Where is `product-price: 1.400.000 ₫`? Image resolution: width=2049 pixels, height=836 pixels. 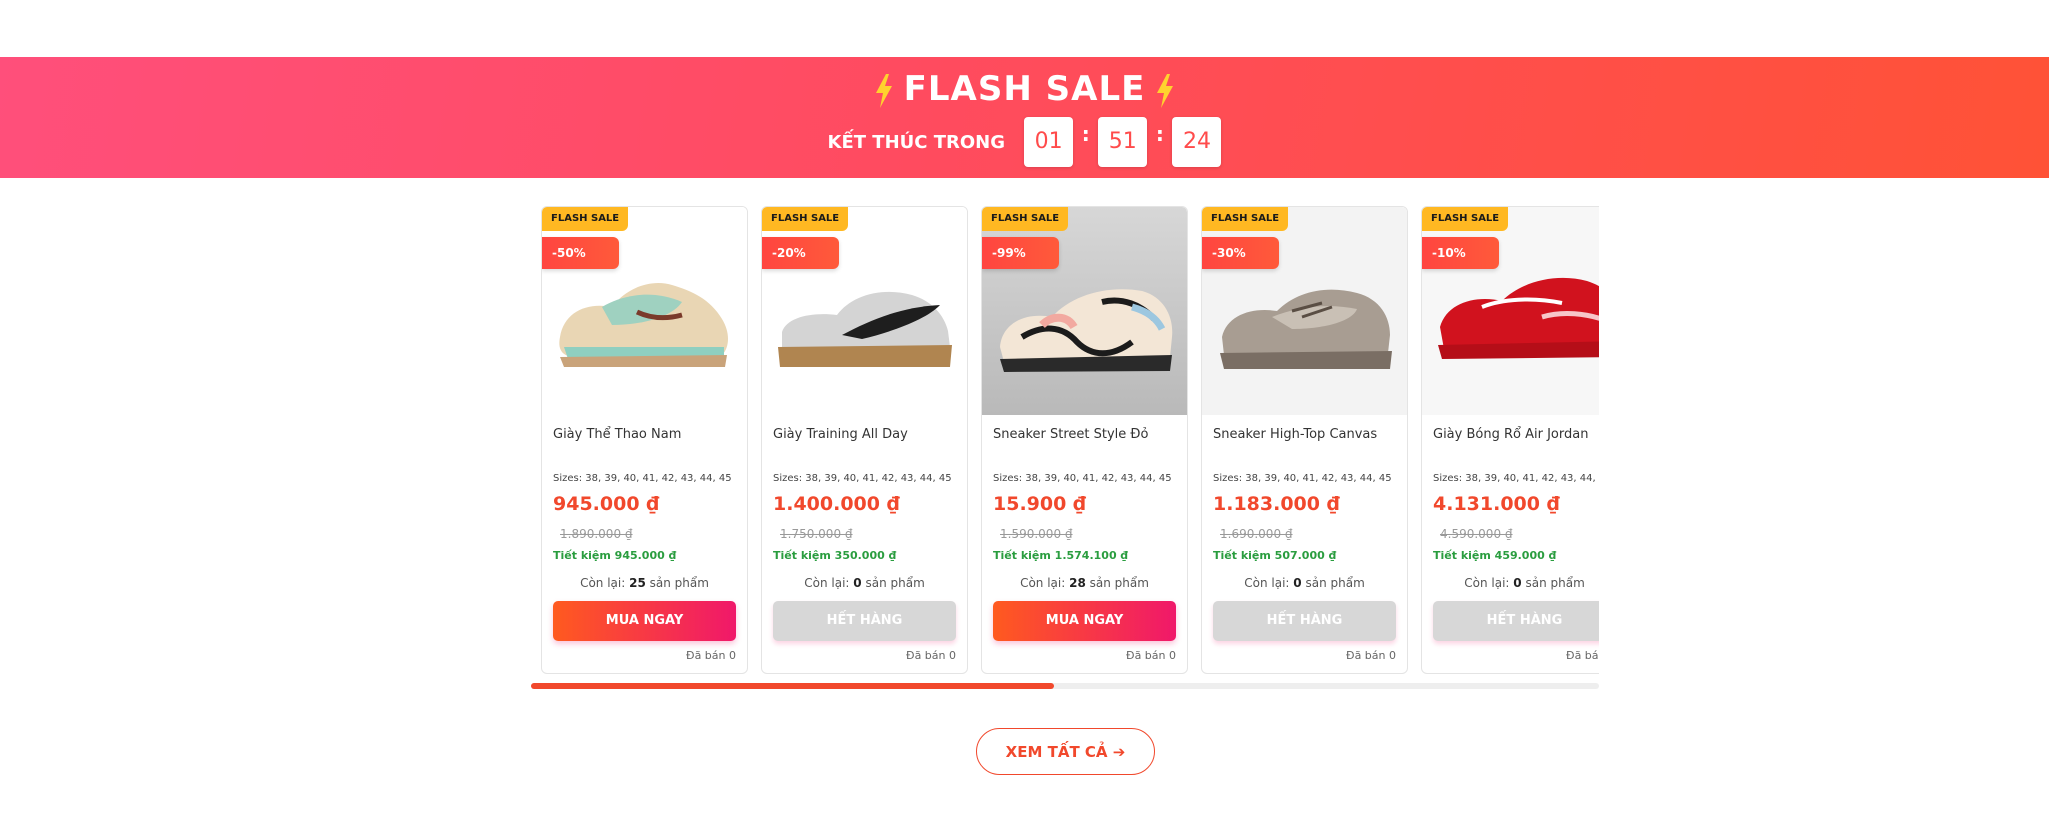
product-price: 1.400.000 ₫ is located at coordinates (836, 504).